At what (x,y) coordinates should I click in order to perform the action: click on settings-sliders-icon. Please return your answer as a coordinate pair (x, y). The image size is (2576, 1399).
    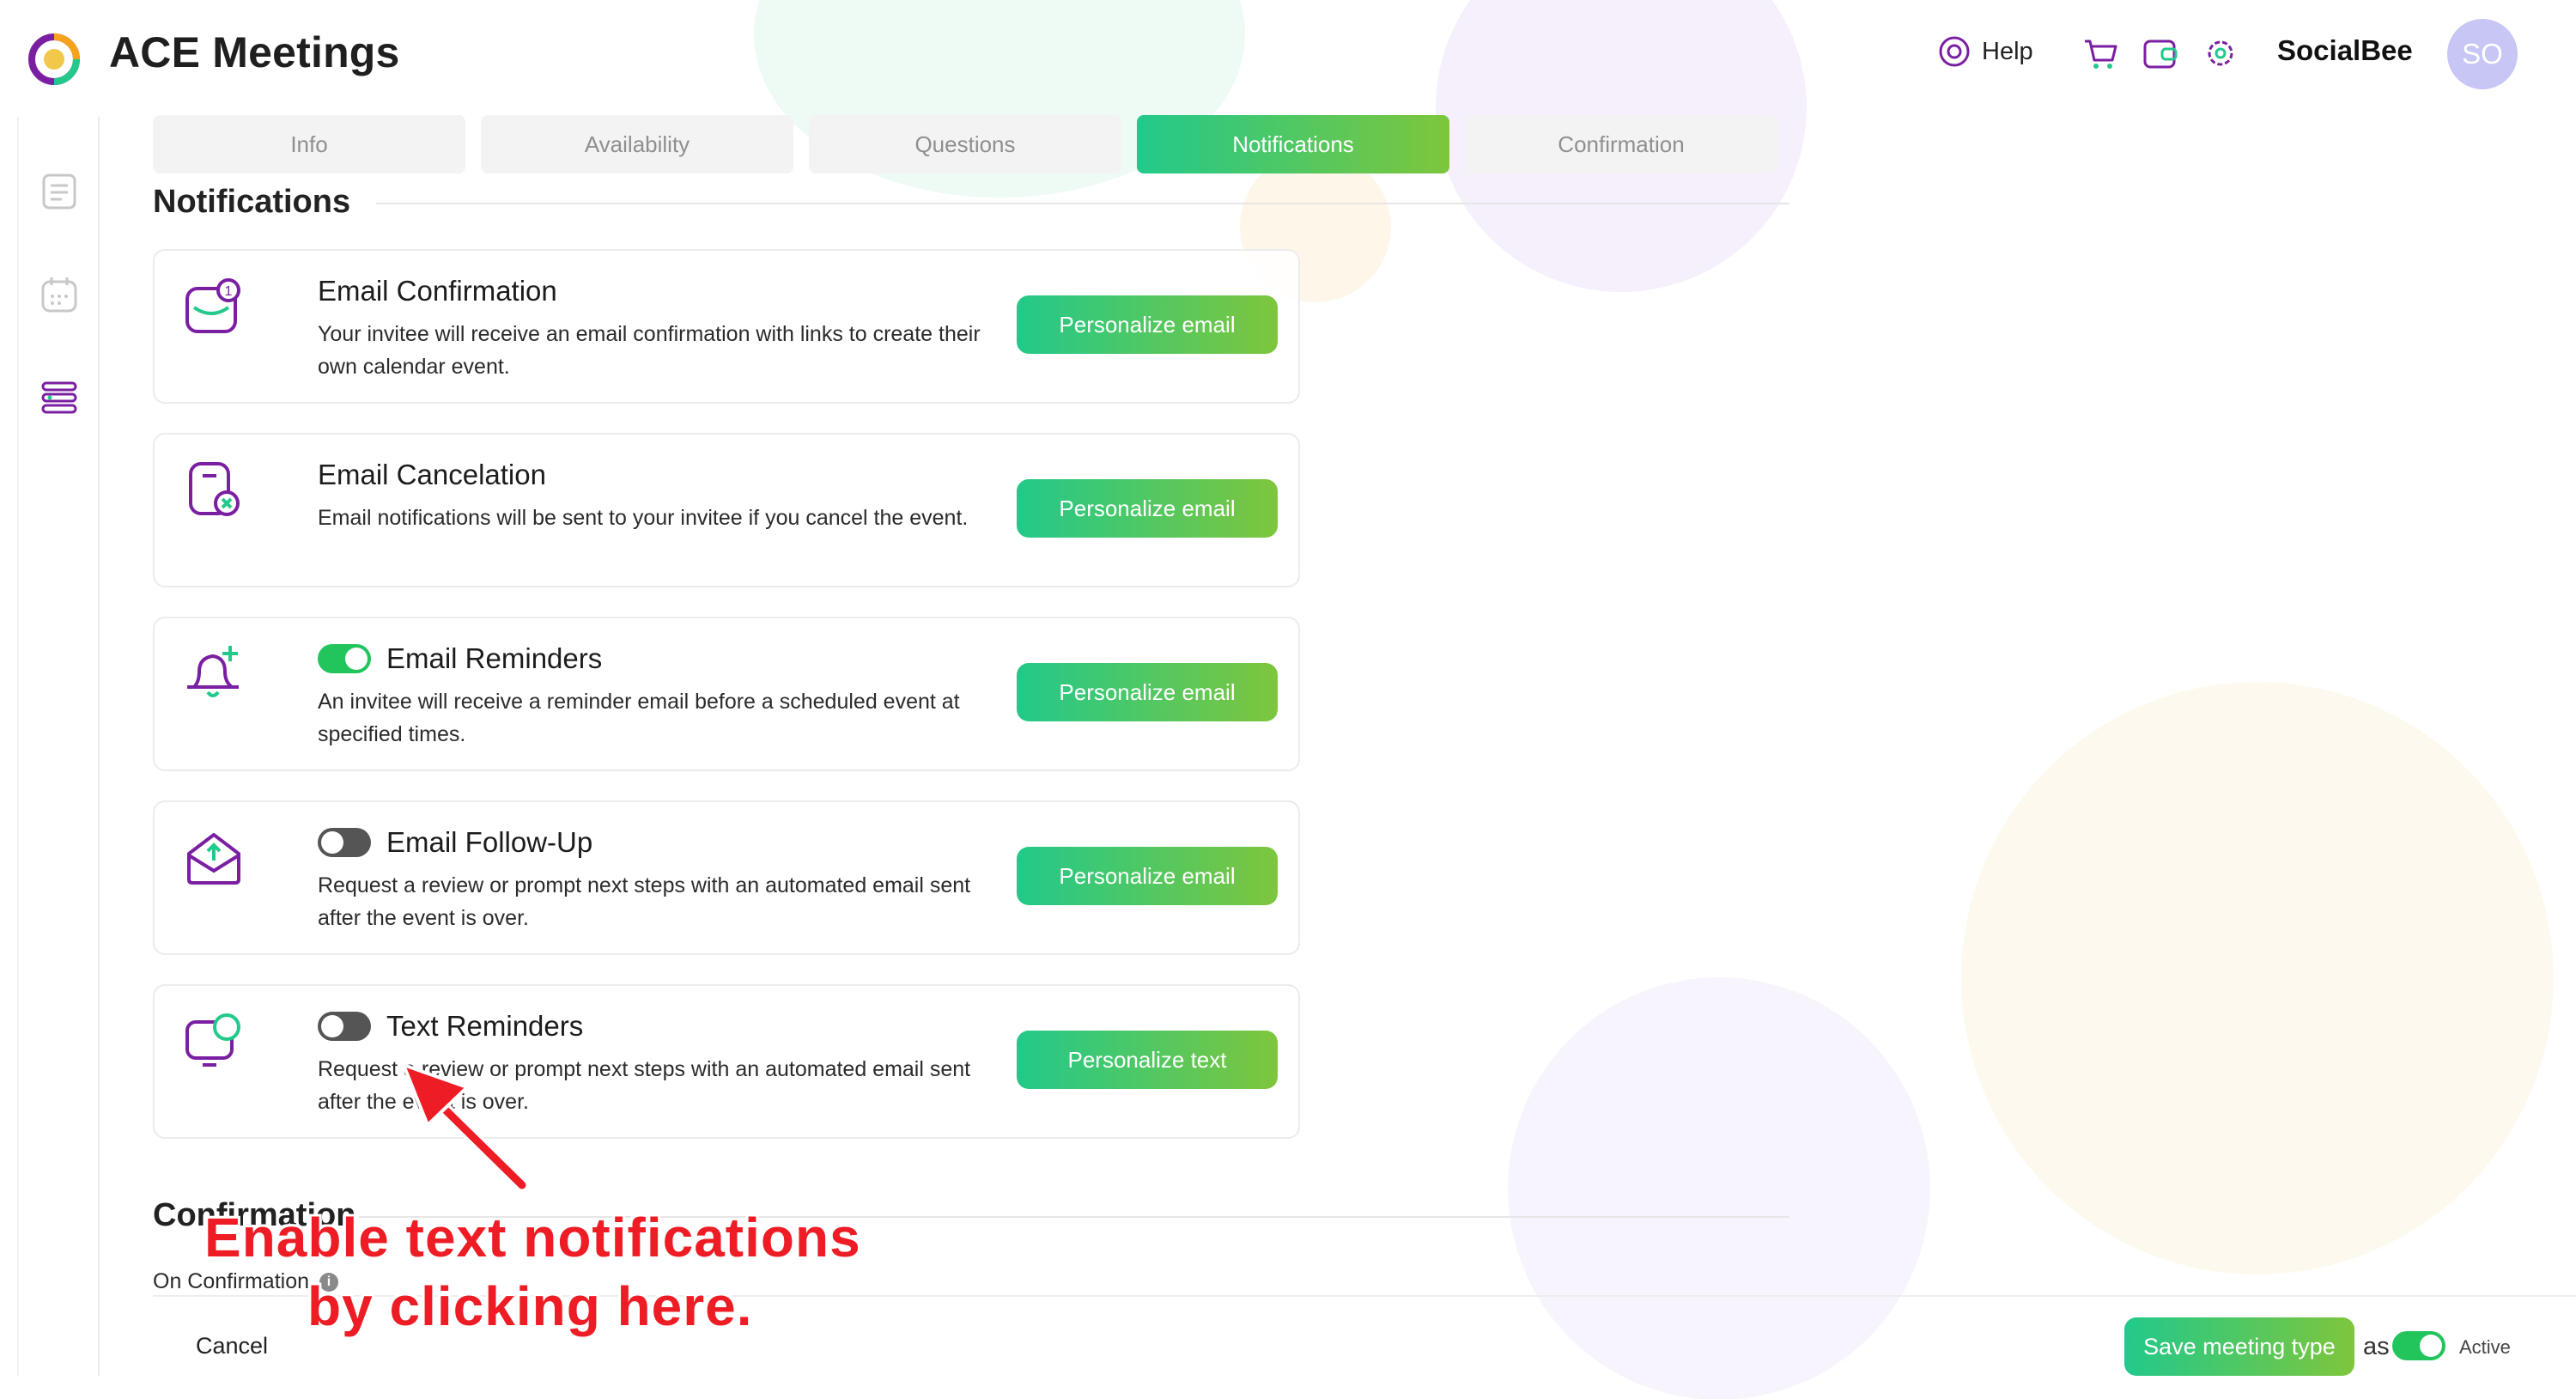
    Looking at the image, I should click on (59, 397).